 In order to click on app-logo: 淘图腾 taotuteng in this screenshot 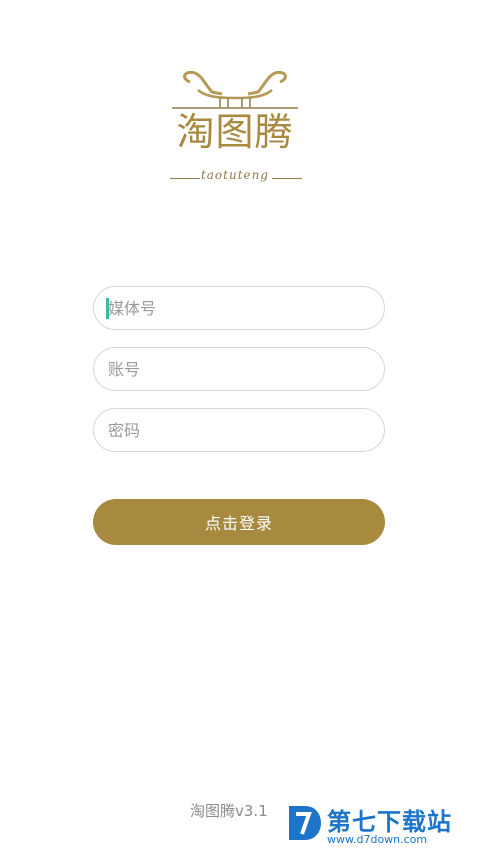, I will do `click(235, 130)`.